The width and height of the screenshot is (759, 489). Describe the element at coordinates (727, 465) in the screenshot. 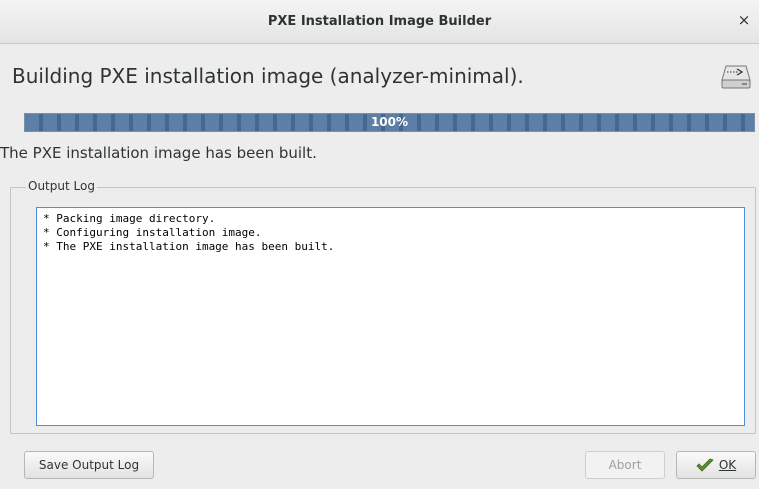

I see `ok-label: OK` at that location.